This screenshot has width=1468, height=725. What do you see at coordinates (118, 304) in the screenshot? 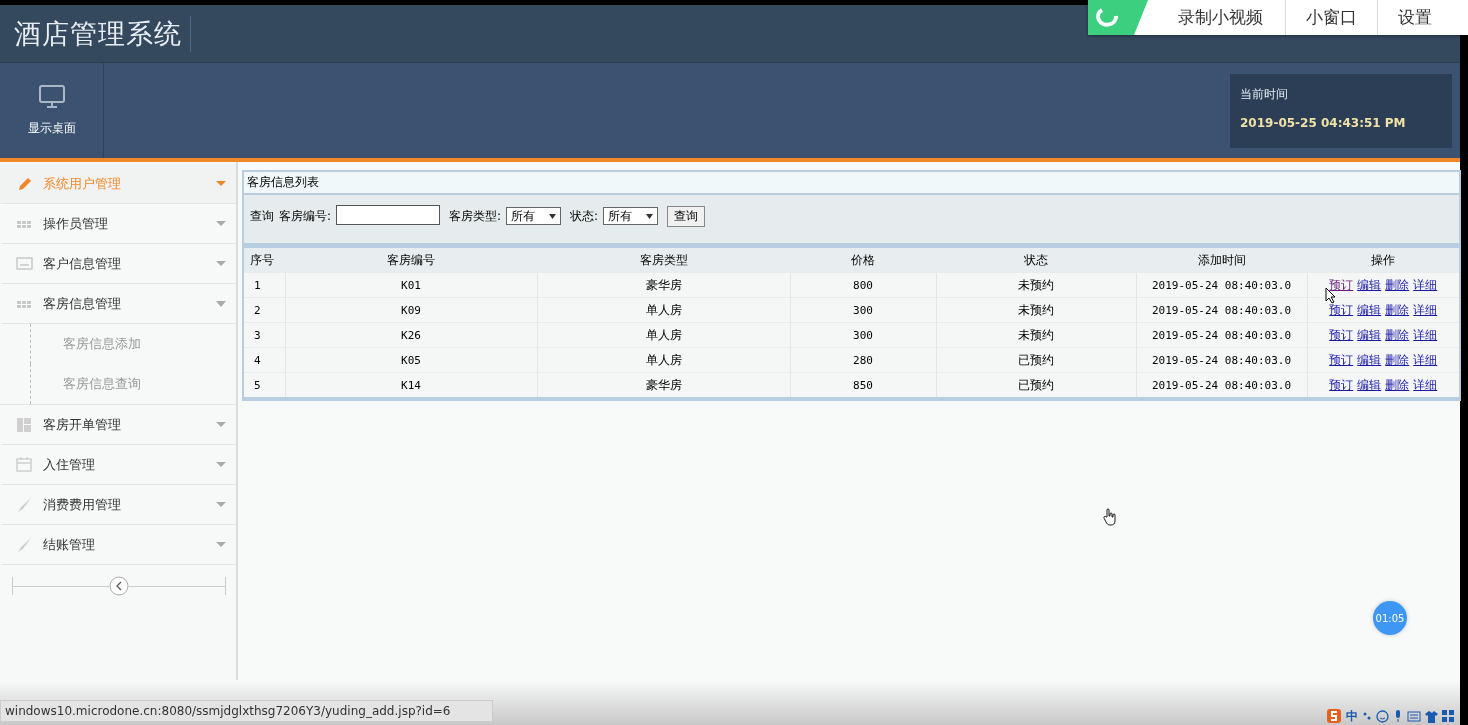
I see `sidebar-item: 客房信息管理` at bounding box center [118, 304].